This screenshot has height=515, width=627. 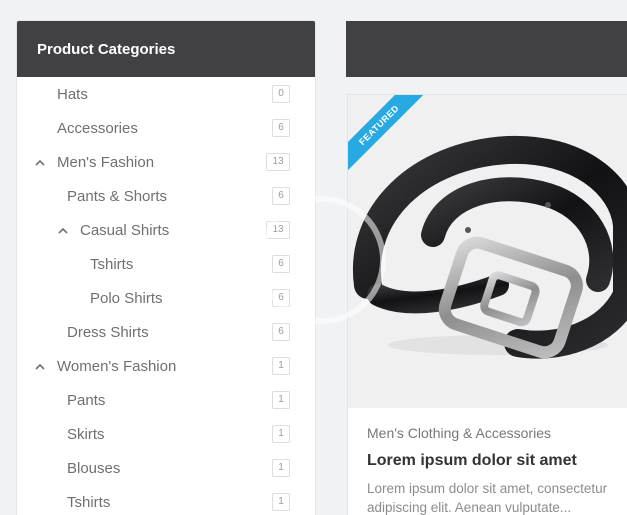 I want to click on category-label: Casual Shirts, so click(x=125, y=230).